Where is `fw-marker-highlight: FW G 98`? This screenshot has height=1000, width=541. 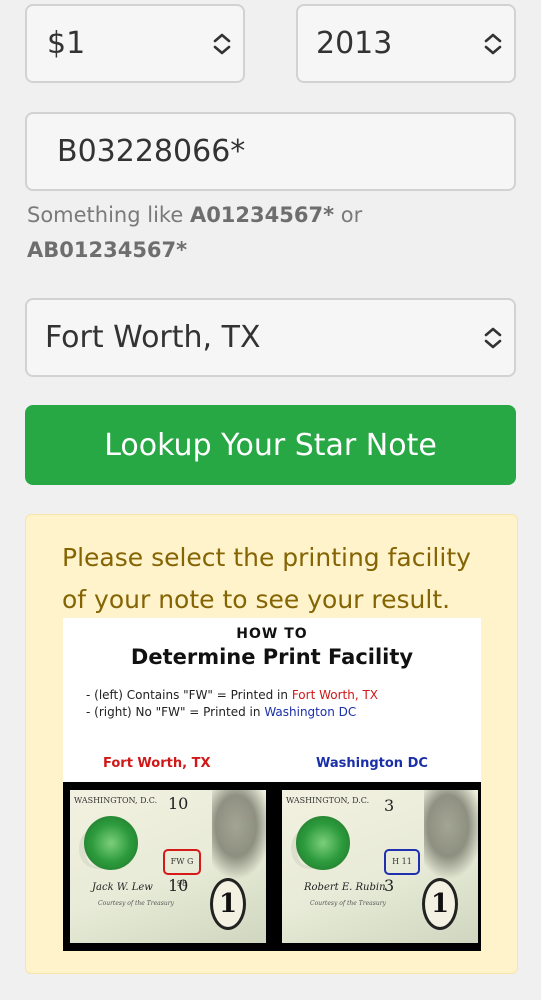 fw-marker-highlight: FW G 98 is located at coordinates (182, 868).